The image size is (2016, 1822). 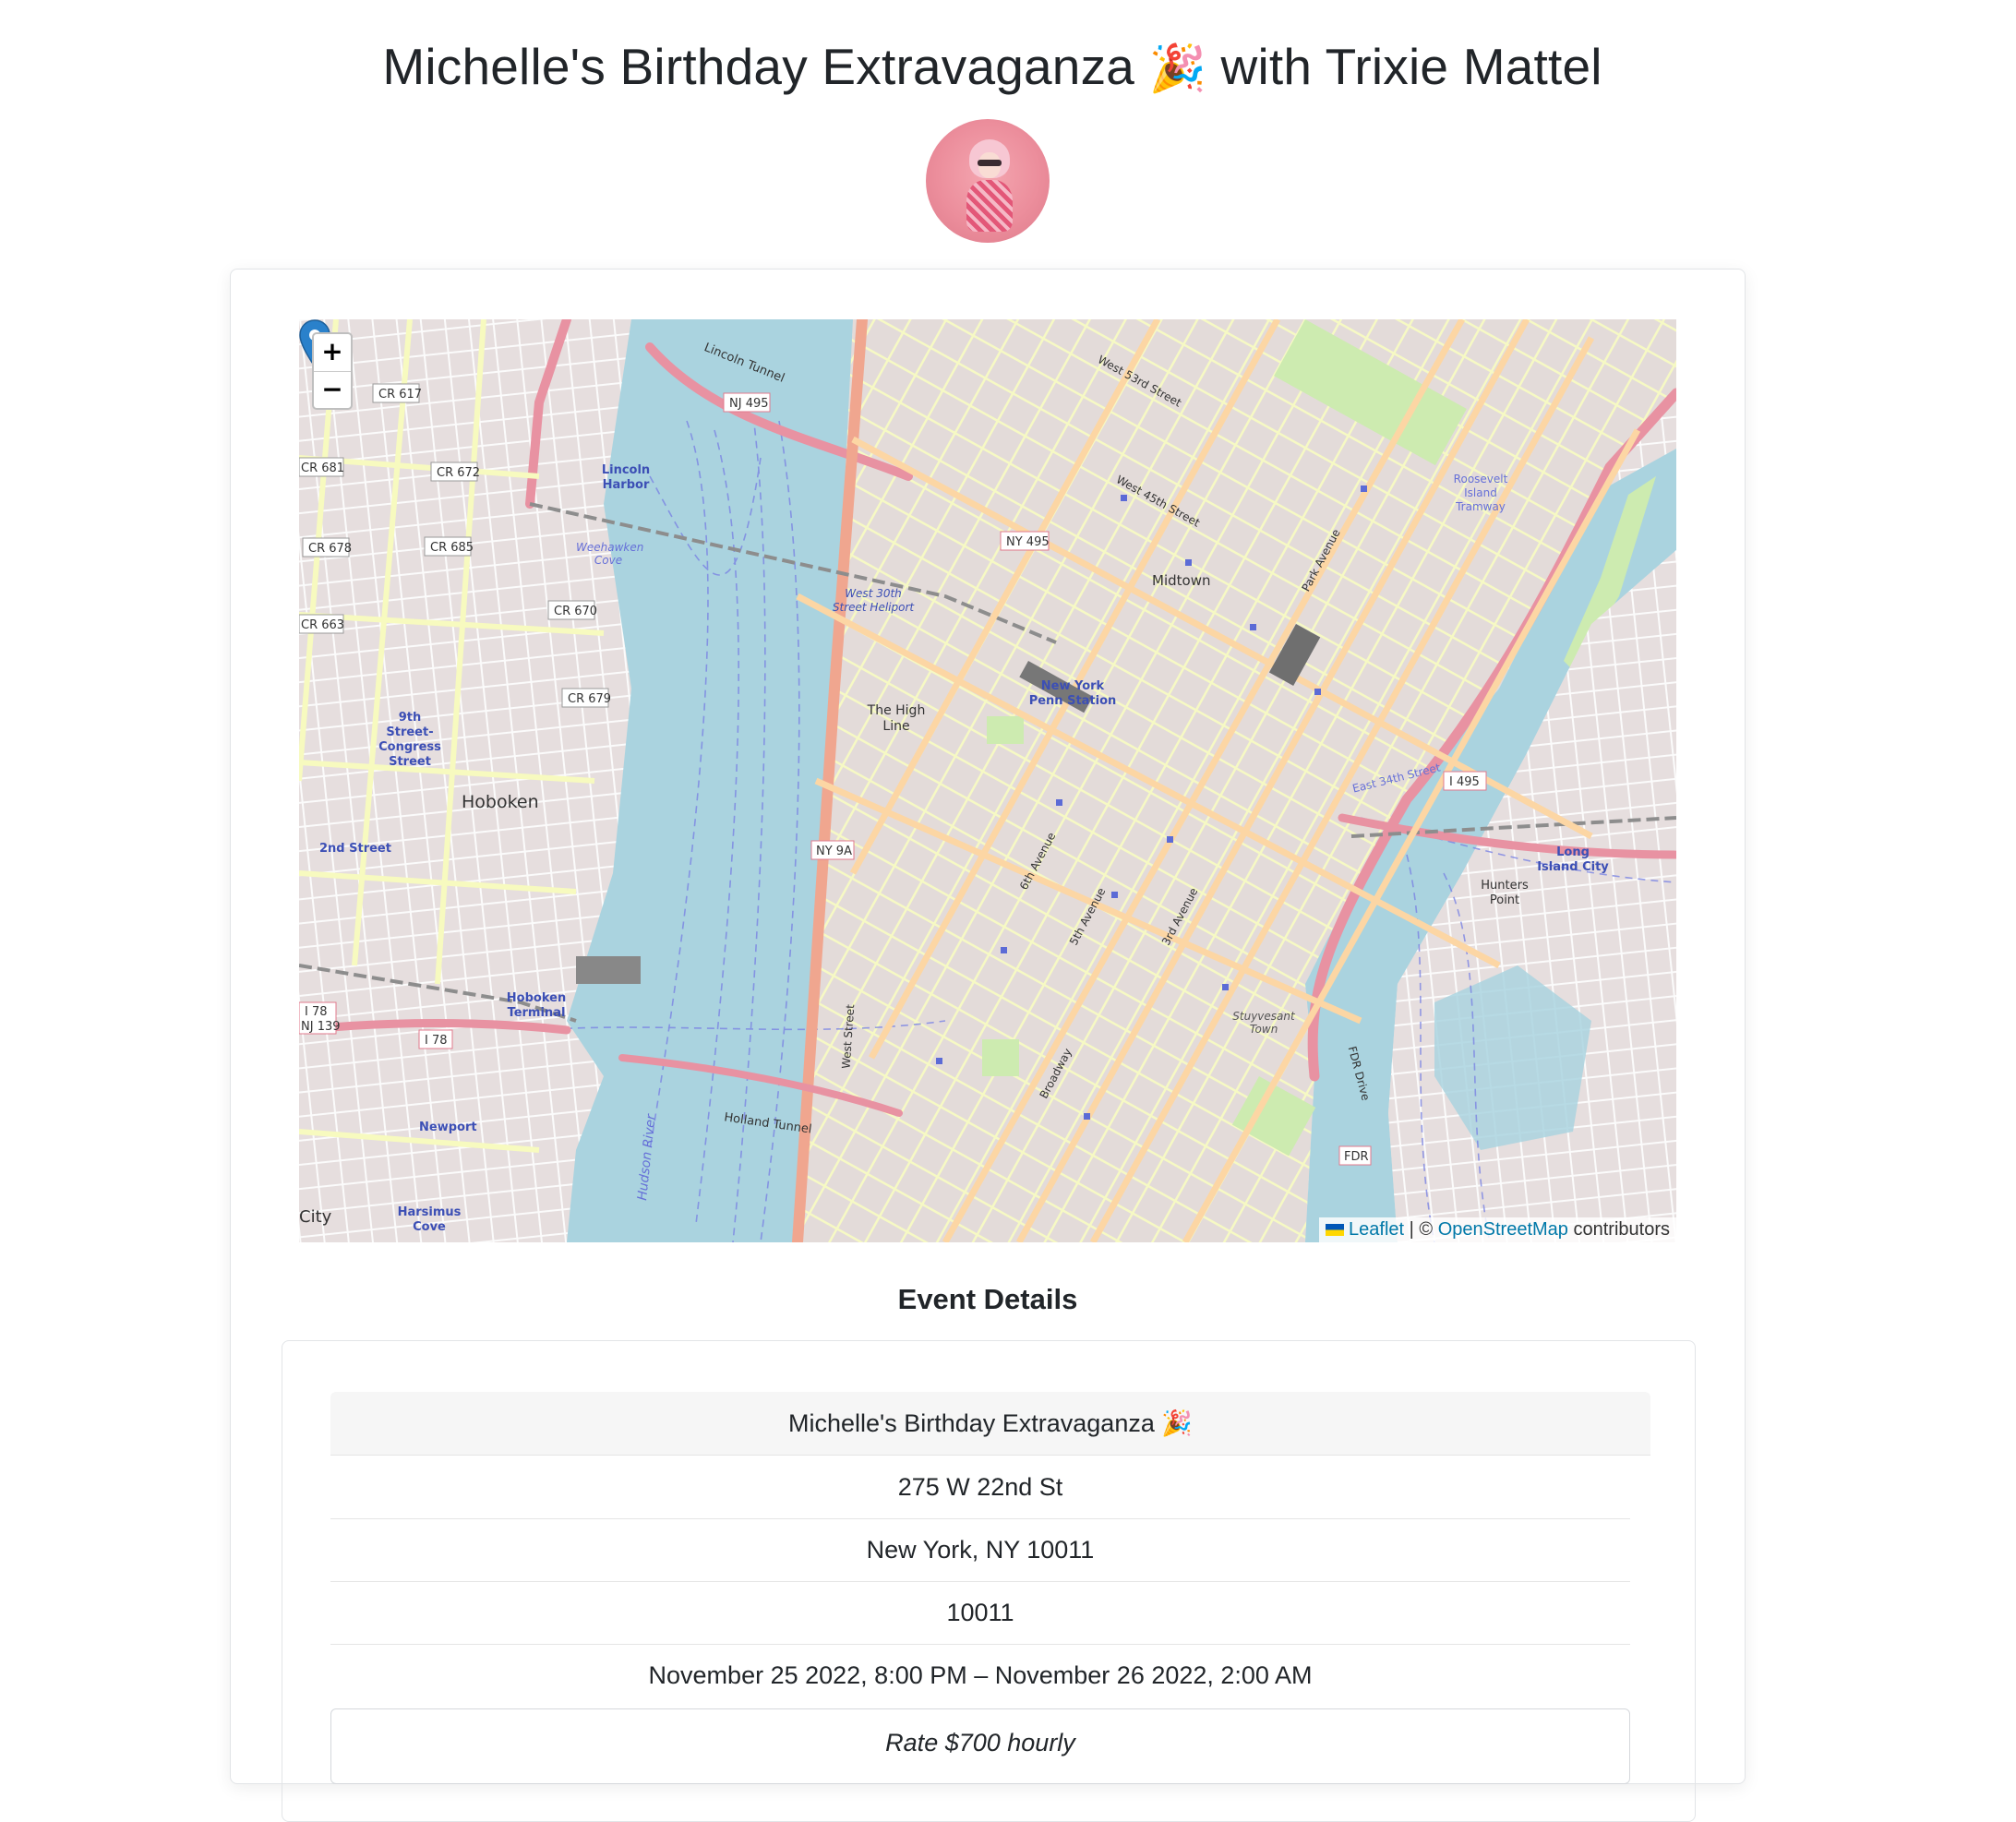 What do you see at coordinates (589, 699) in the screenshot?
I see `svg-text: CR 679` at bounding box center [589, 699].